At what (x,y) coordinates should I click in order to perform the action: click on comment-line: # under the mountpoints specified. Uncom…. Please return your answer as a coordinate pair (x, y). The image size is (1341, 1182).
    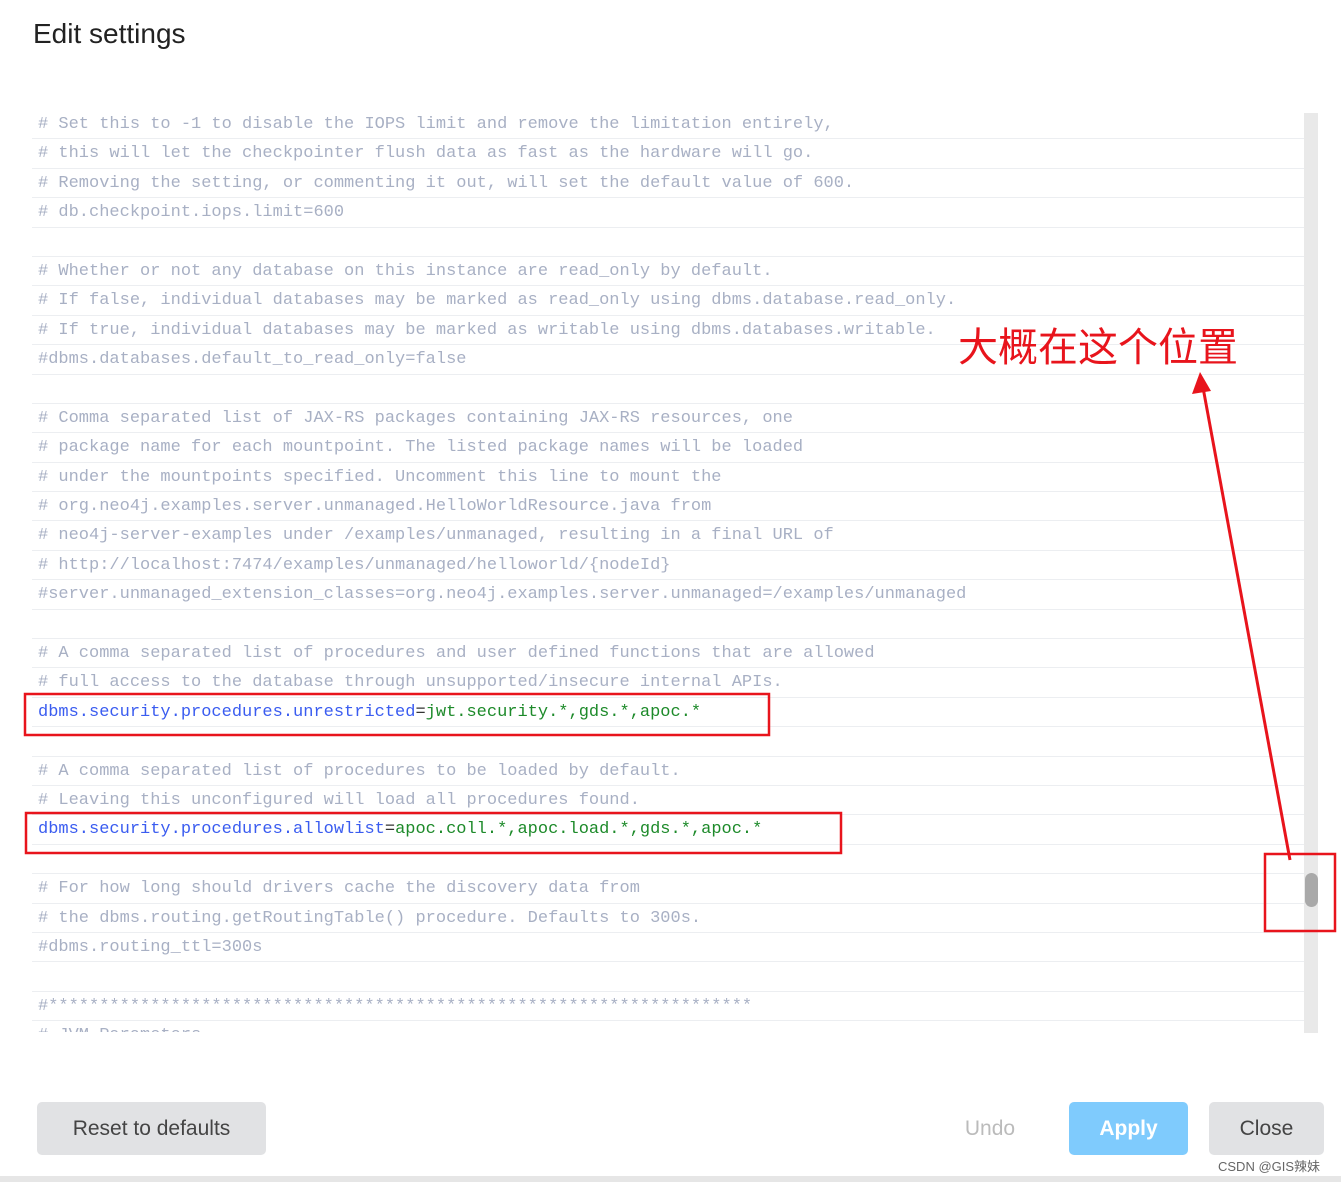
    Looking at the image, I should click on (668, 478).